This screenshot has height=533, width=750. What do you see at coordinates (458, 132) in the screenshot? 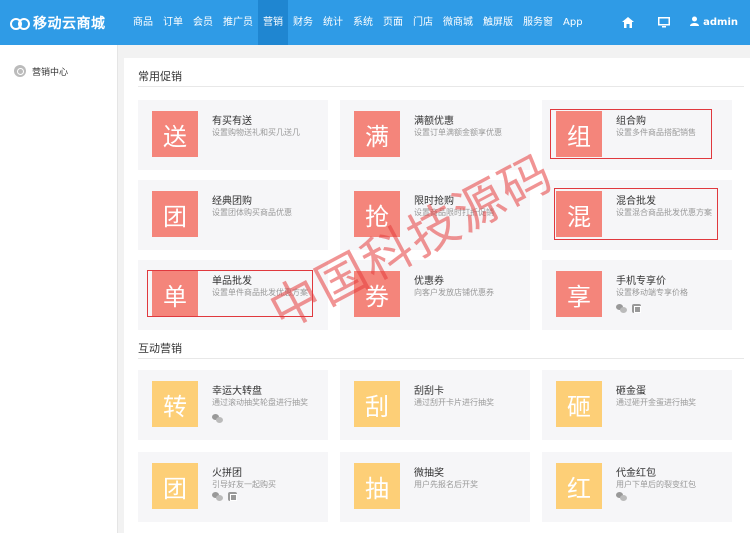
I see `card-desc: 设置订单满额金额享优惠` at bounding box center [458, 132].